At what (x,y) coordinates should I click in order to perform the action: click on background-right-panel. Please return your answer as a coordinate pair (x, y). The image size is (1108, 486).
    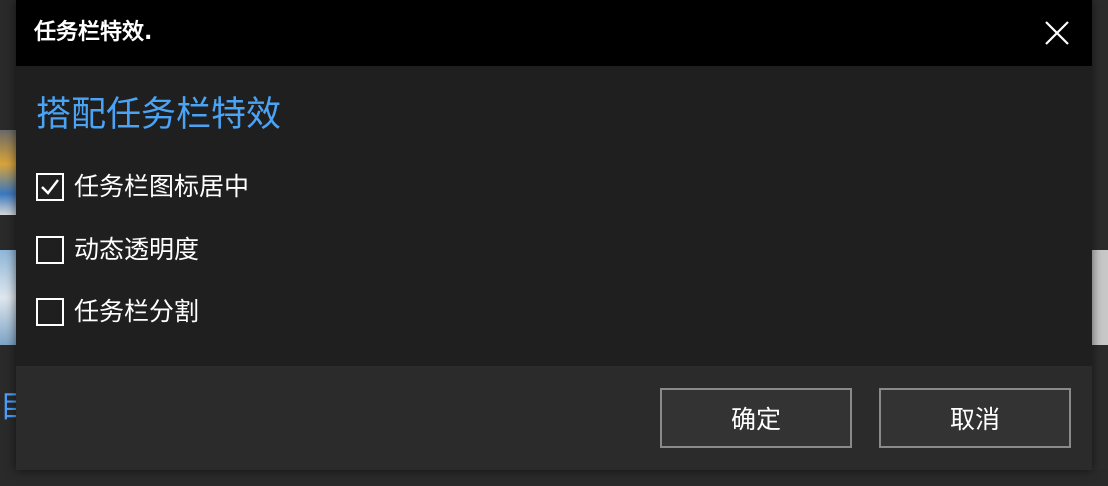
    Looking at the image, I should click on (1100, 243).